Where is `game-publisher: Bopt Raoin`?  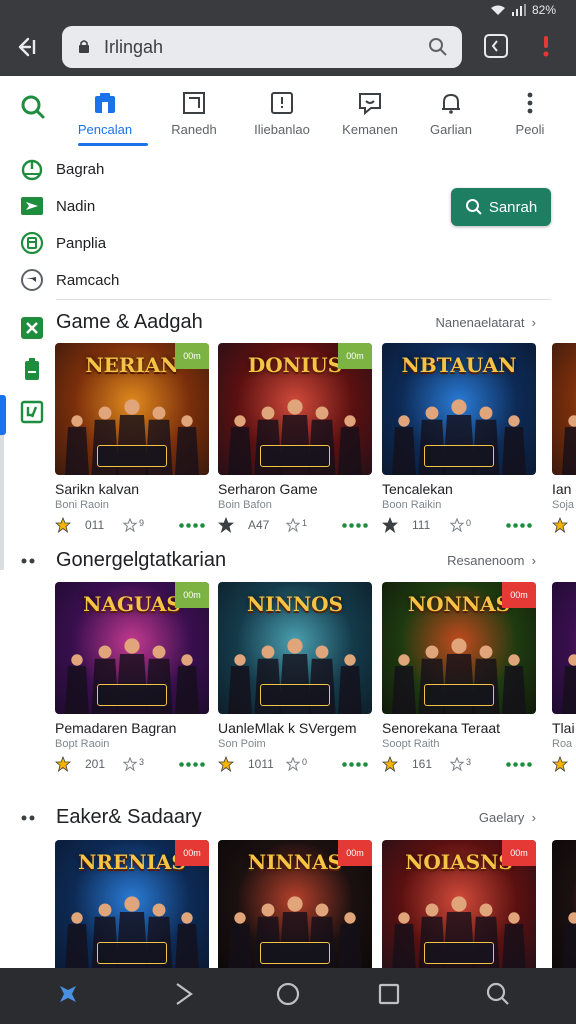
game-publisher: Bopt Raoin is located at coordinates (82, 744).